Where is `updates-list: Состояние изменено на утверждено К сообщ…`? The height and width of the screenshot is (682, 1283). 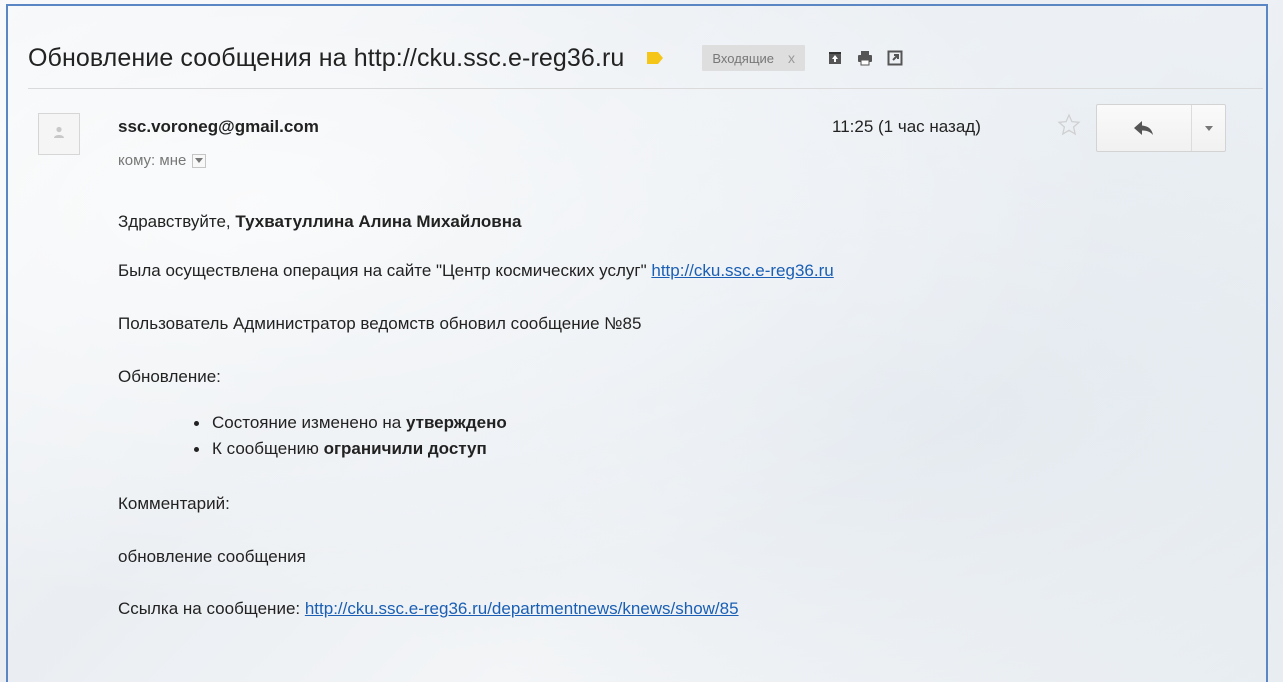
updates-list: Состояние изменено на утверждено К сообщ… is located at coordinates (348, 436).